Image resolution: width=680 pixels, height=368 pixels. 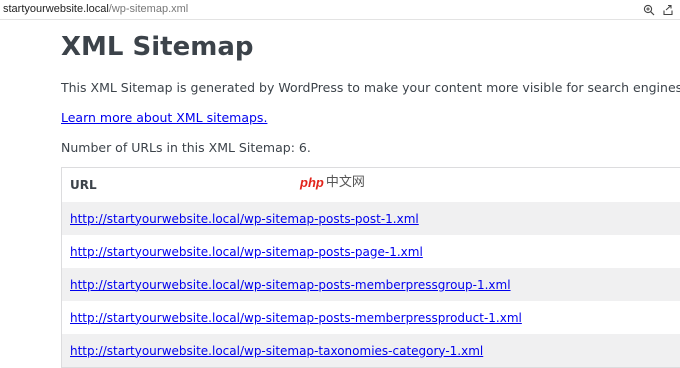 I want to click on url-field: startyourwebsite.local/wp-sitemap.xml, so click(x=95, y=9).